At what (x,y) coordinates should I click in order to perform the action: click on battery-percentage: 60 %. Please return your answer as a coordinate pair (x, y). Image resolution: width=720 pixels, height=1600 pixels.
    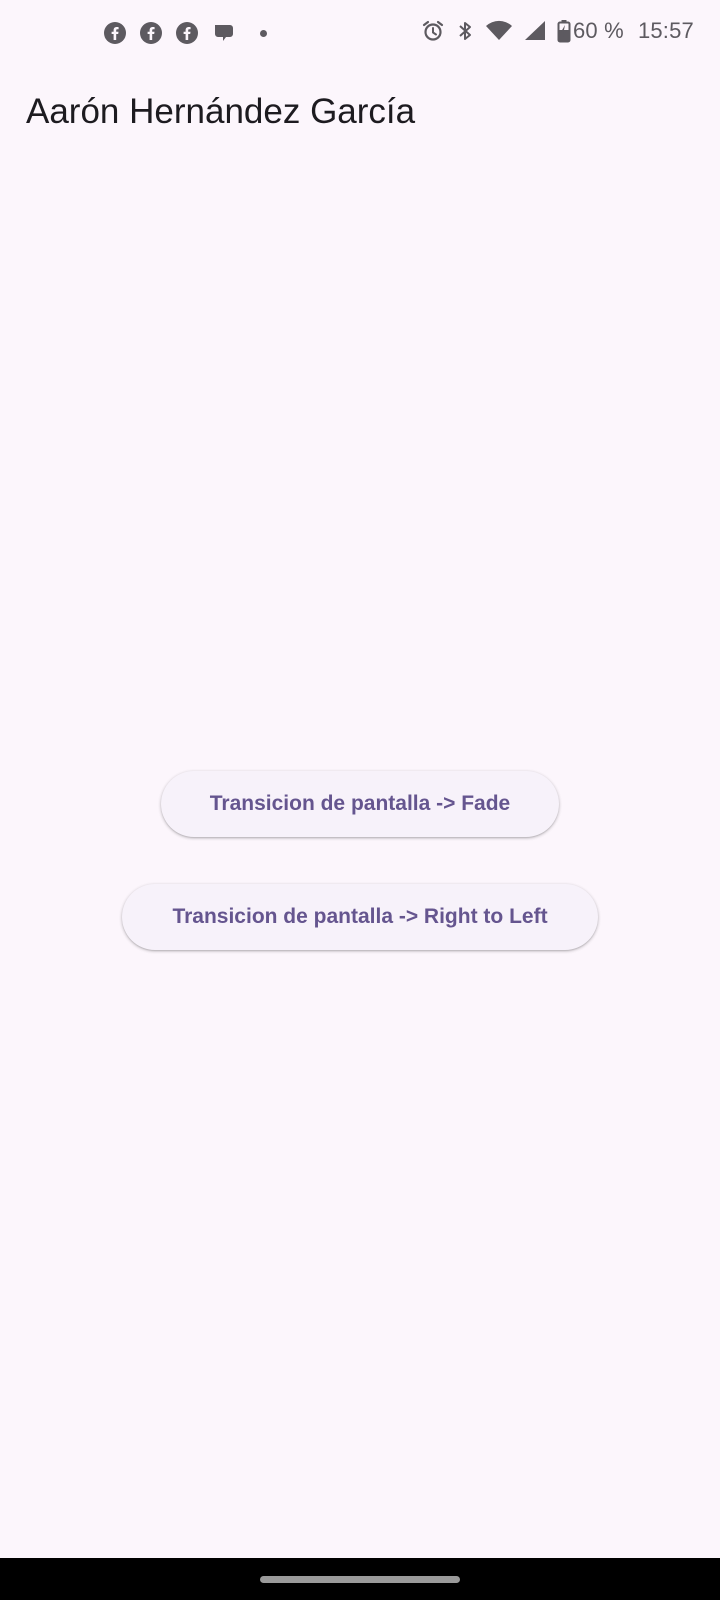
    Looking at the image, I should click on (598, 30).